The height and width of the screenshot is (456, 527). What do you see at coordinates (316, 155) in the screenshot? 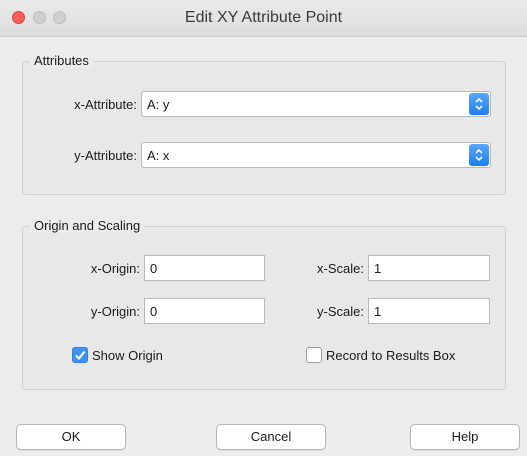
I see `y-attribute-select: A: x` at bounding box center [316, 155].